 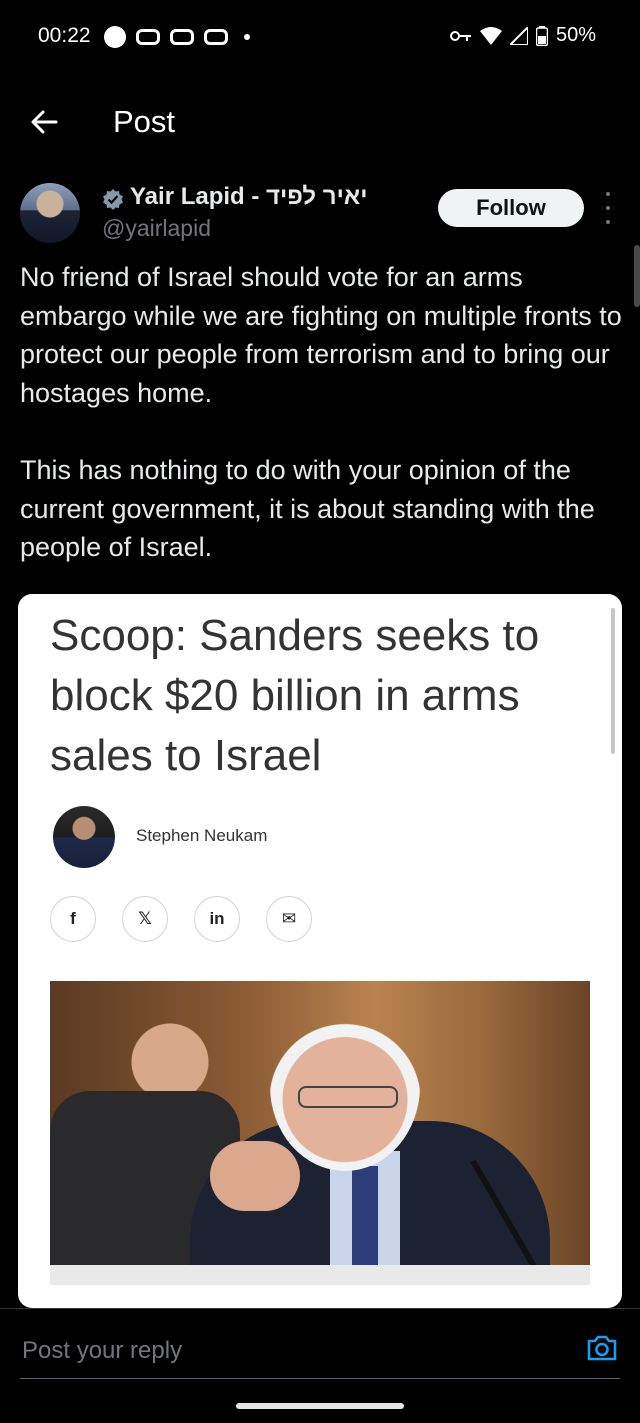 What do you see at coordinates (518, 35) in the screenshot?
I see `signal-icon` at bounding box center [518, 35].